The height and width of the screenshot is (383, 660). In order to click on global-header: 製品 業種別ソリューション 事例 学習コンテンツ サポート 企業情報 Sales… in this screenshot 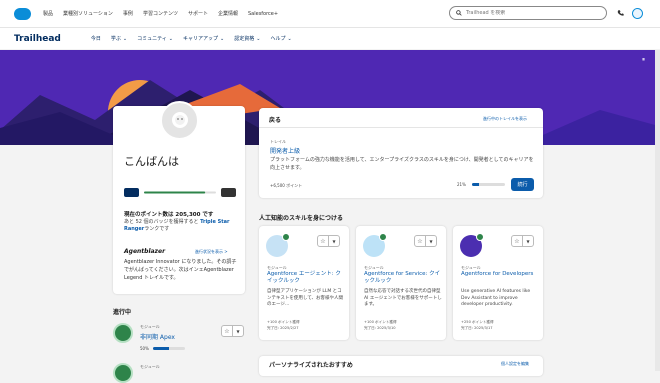, I will do `click(330, 13)`.